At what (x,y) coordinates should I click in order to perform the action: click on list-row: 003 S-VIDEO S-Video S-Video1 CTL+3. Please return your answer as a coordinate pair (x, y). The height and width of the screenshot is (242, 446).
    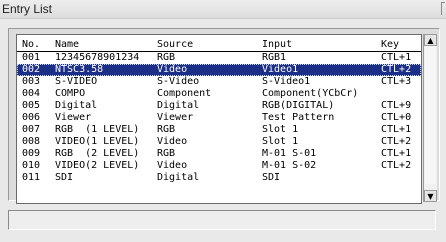
    Looking at the image, I should click on (219, 82).